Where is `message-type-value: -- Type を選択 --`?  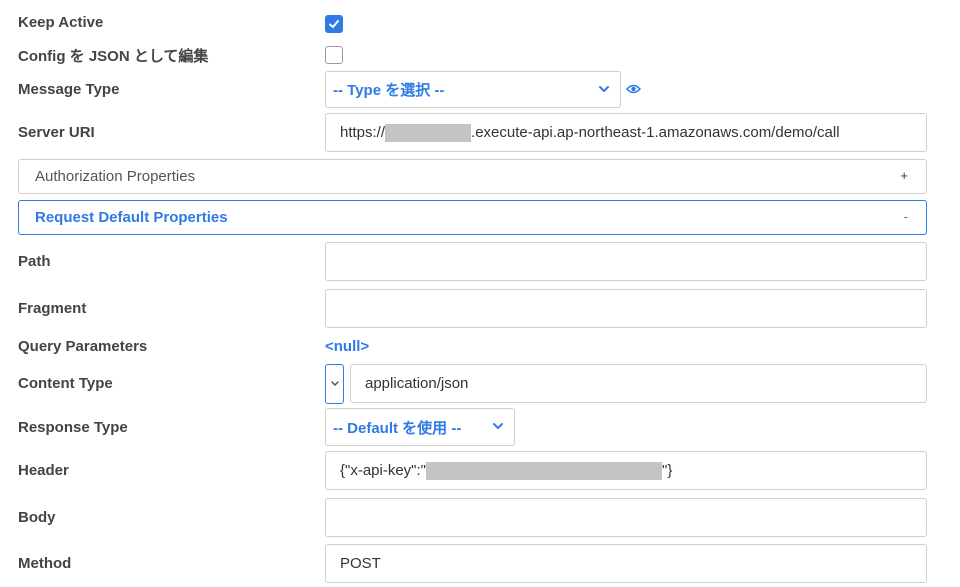
message-type-value: -- Type を選択 -- is located at coordinates (389, 90).